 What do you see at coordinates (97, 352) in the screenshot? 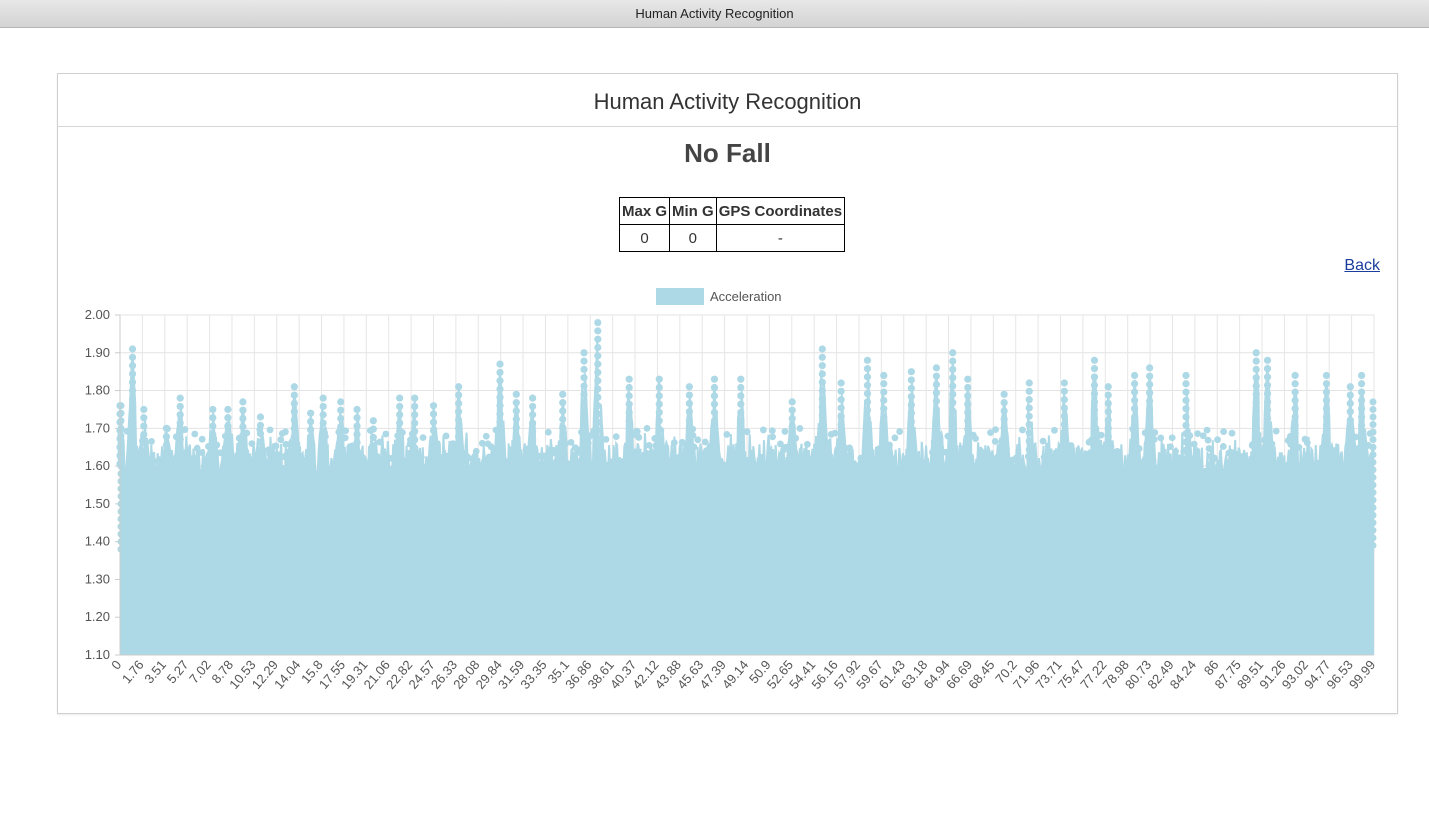
I see `y-tick-label: 1.90` at bounding box center [97, 352].